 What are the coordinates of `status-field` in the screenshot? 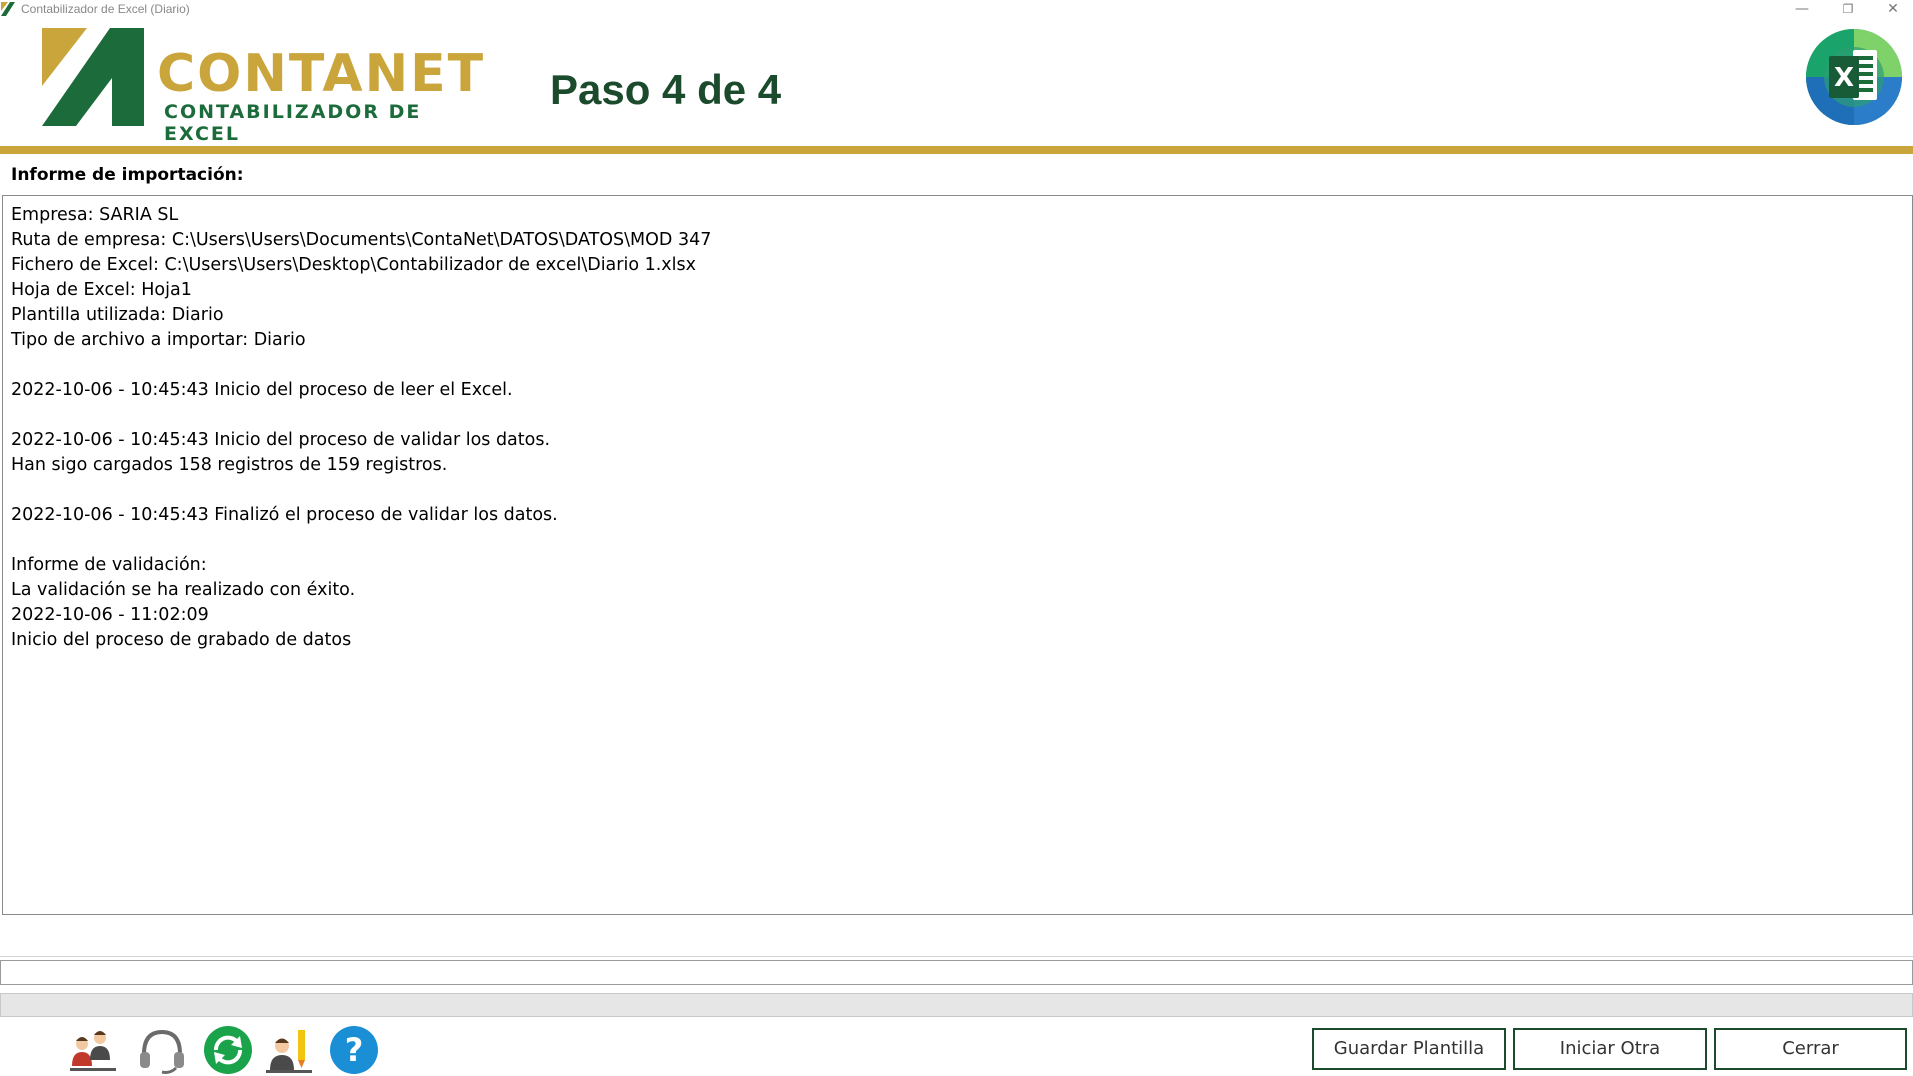 It's located at (956, 972).